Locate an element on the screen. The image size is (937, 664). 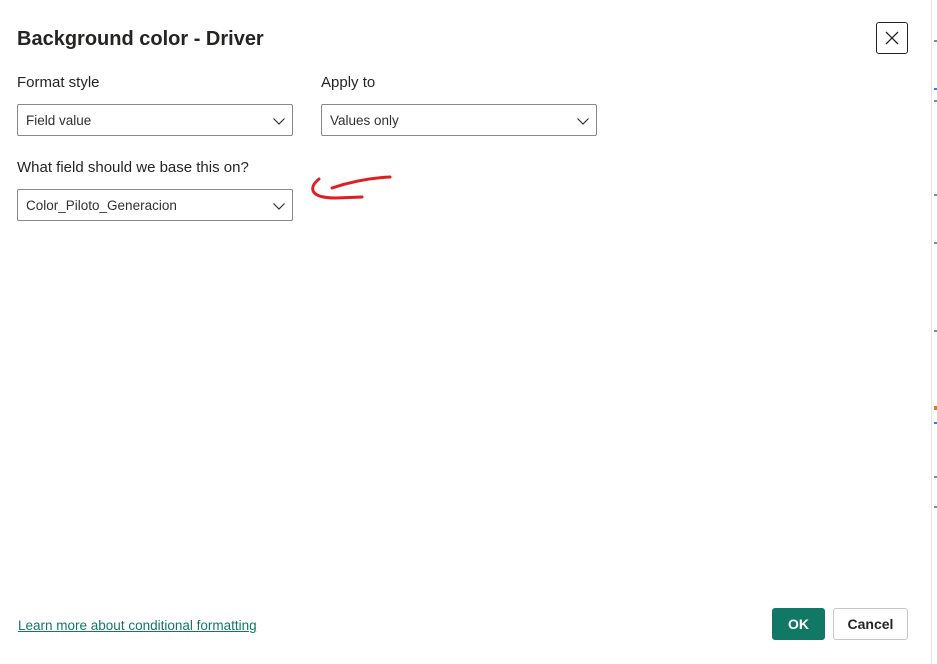
apply-to-label: Apply to is located at coordinates (348, 82).